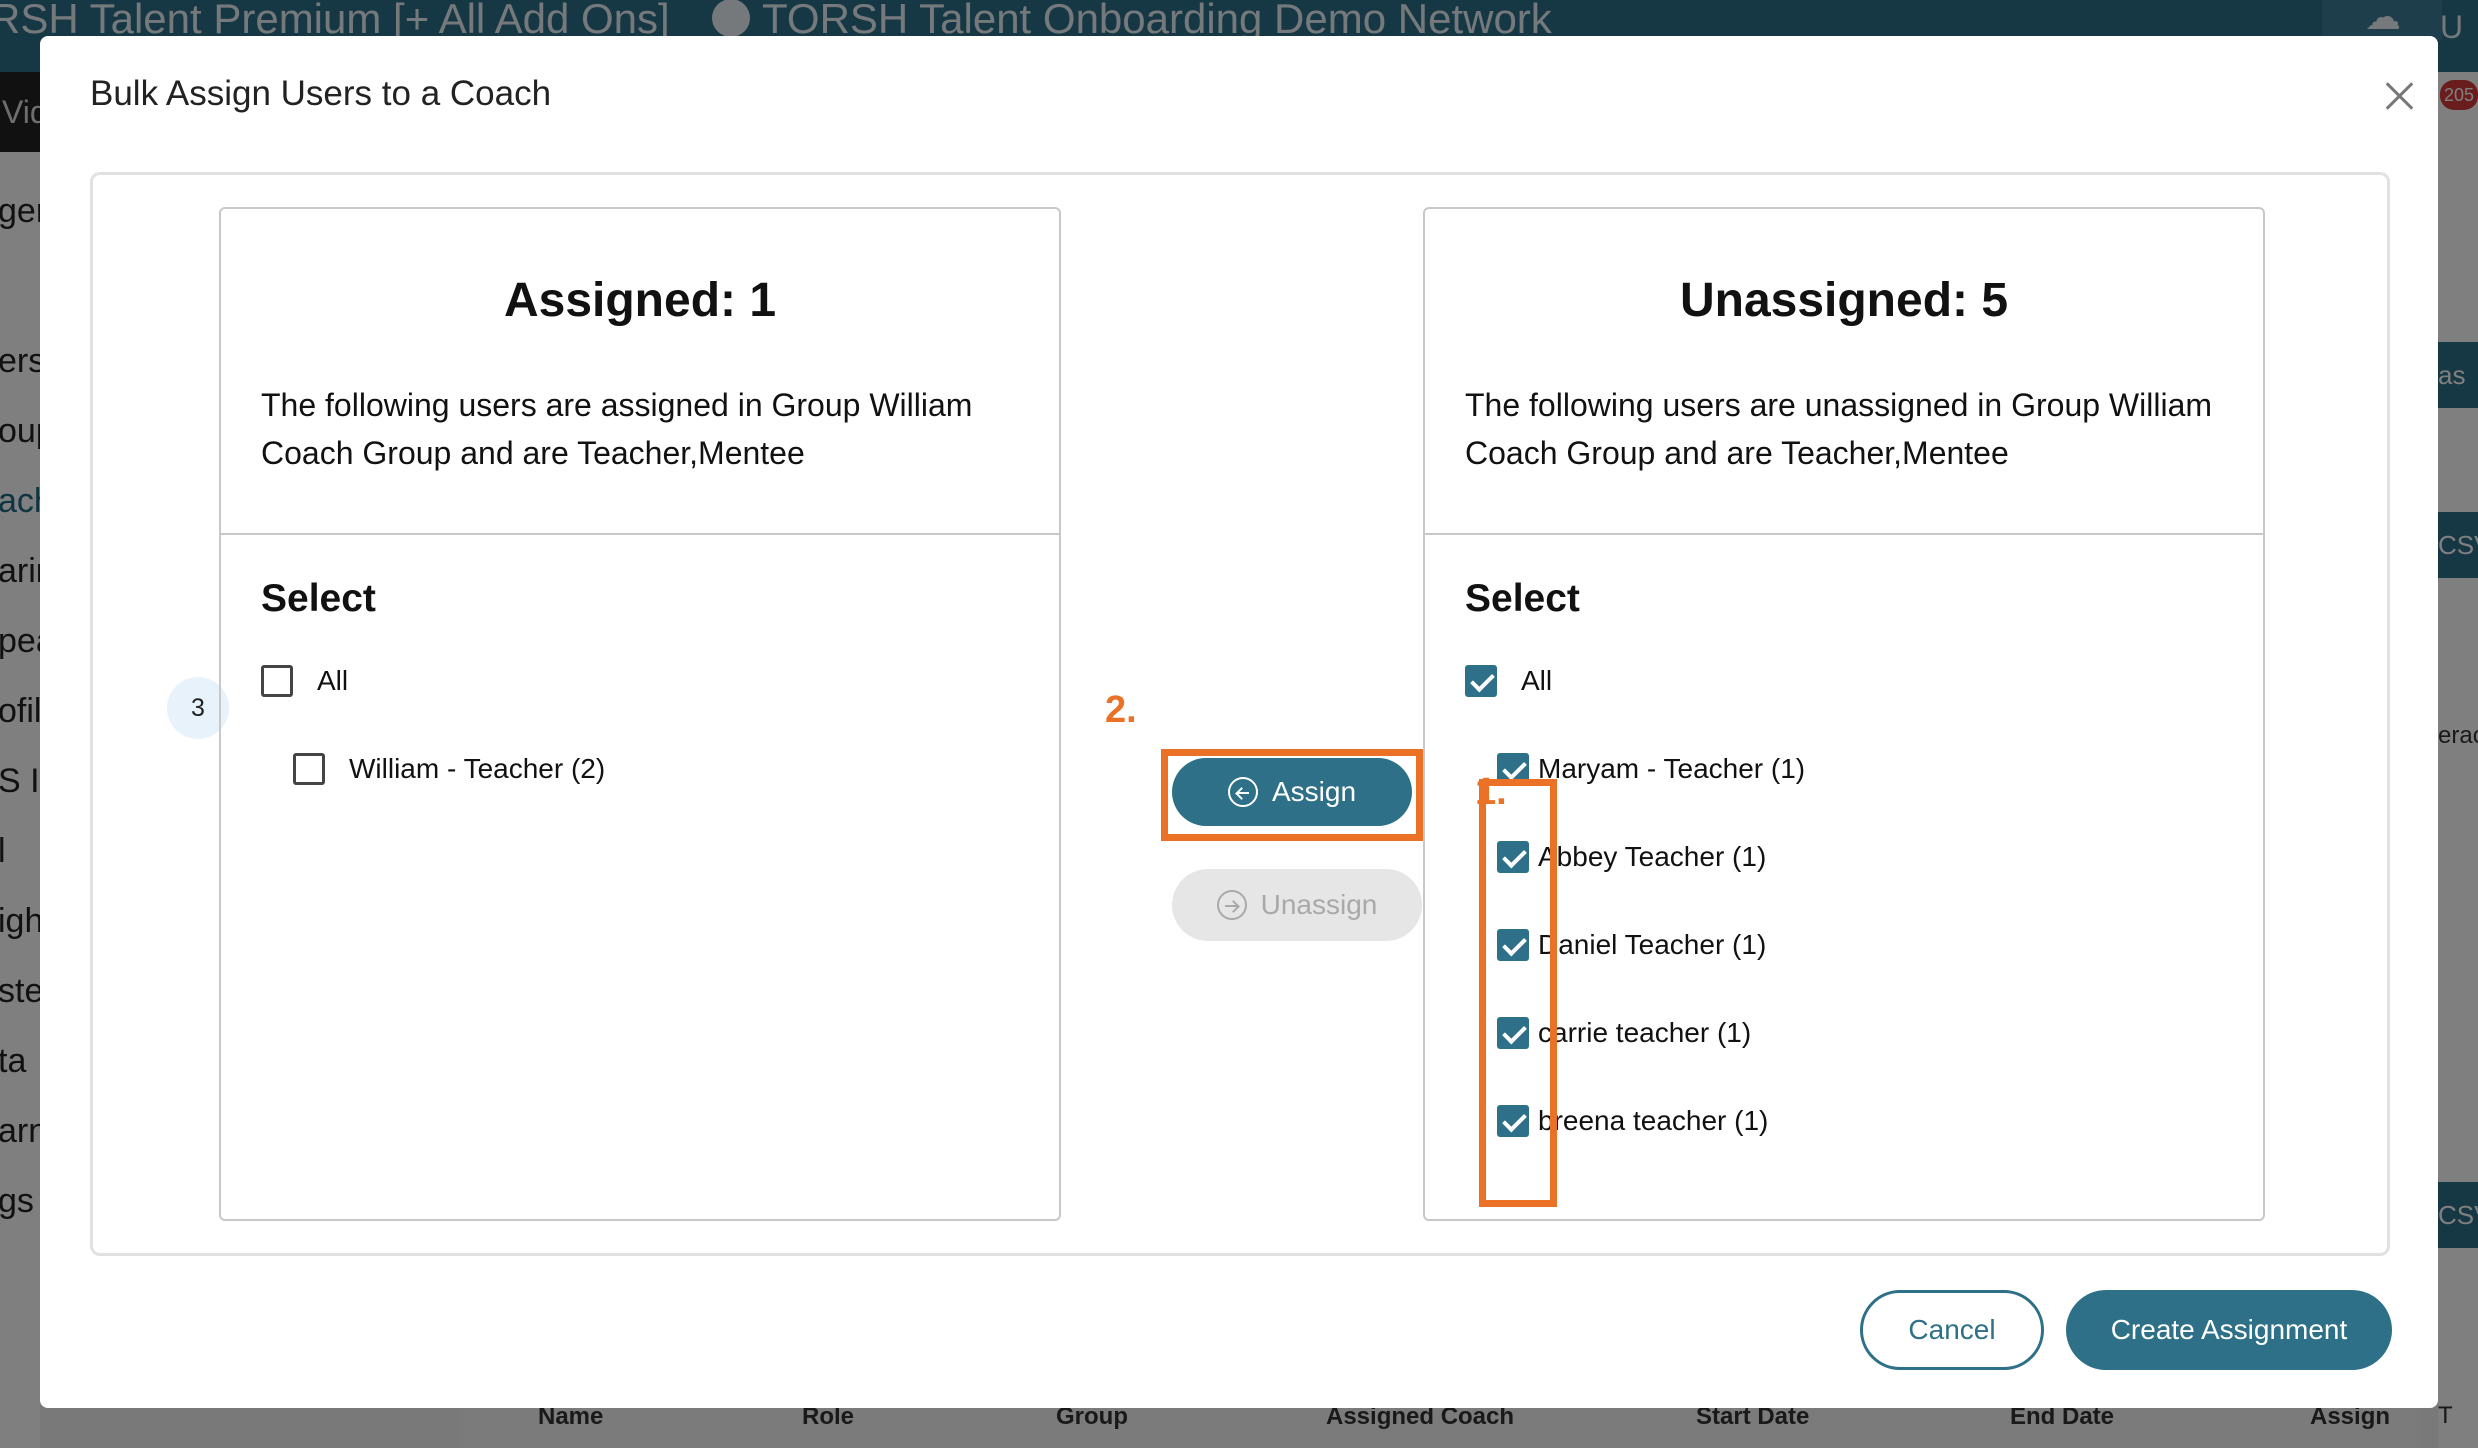  I want to click on unassigned-user-label: Daniel Teacher (1), so click(1652, 944).